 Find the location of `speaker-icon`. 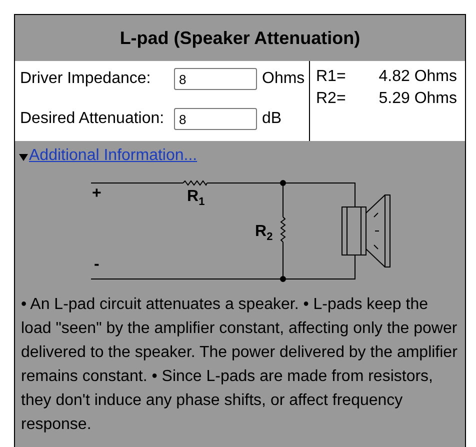

speaker-icon is located at coordinates (366, 231).